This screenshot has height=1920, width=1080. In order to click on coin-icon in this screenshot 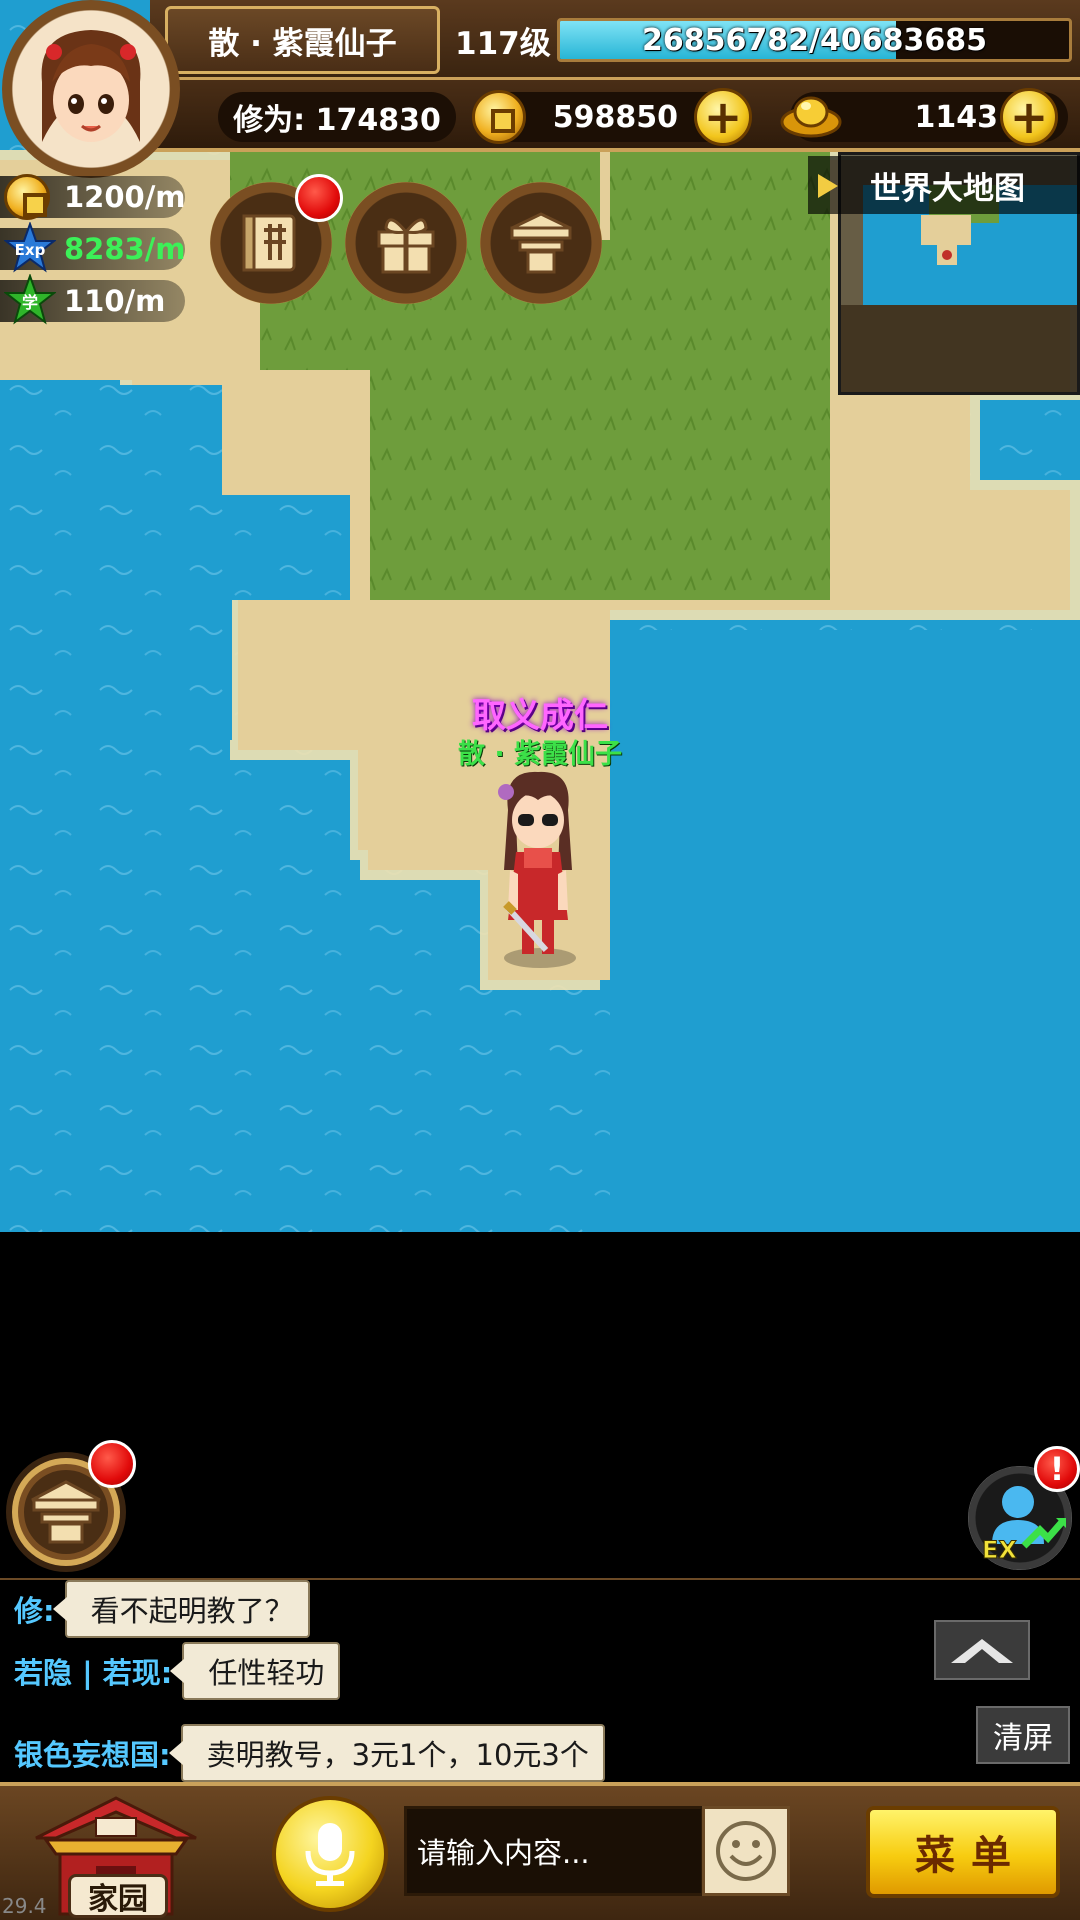, I will do `click(27, 197)`.